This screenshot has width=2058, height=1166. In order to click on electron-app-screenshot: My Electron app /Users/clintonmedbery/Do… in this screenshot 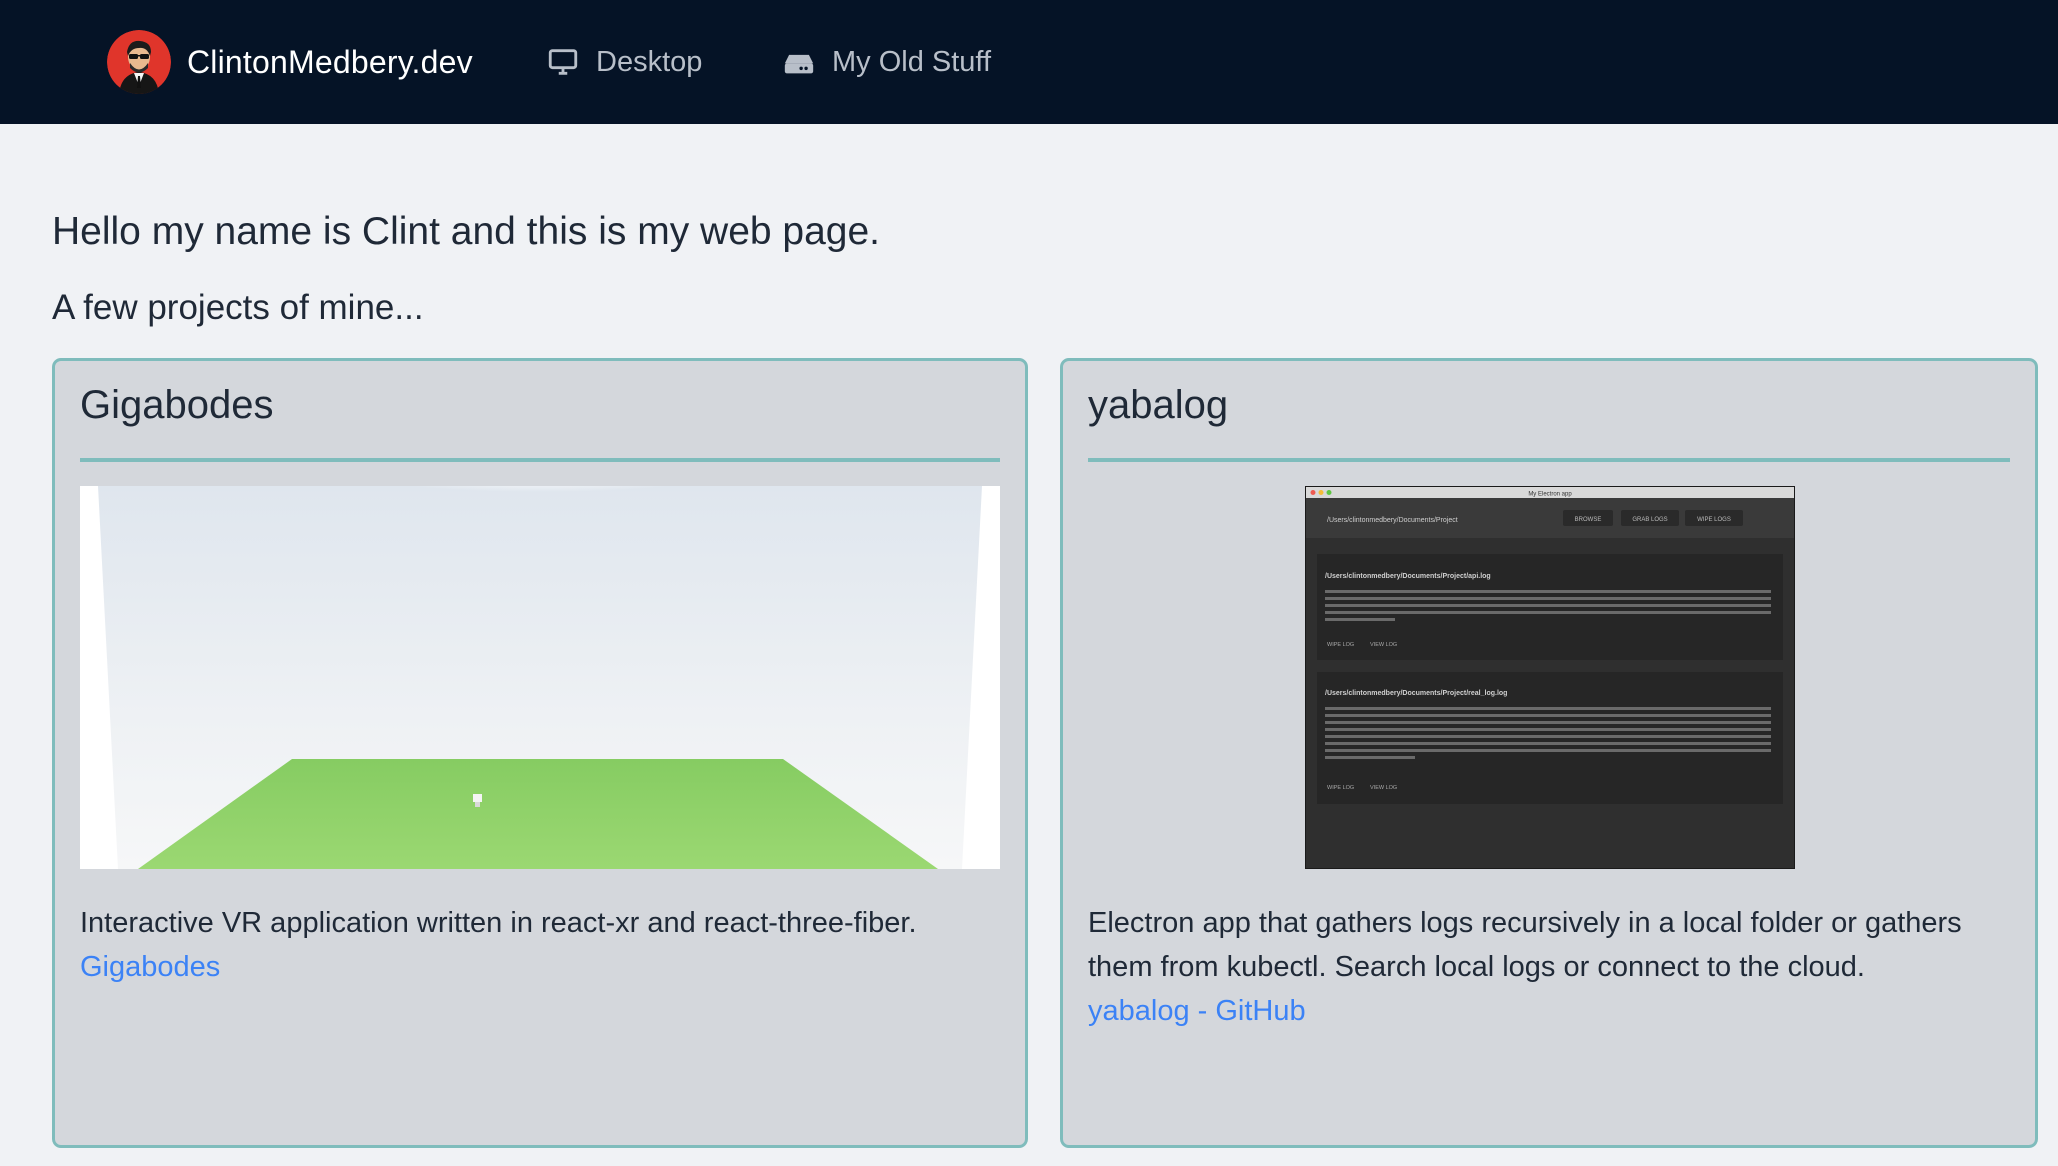, I will do `click(1550, 677)`.